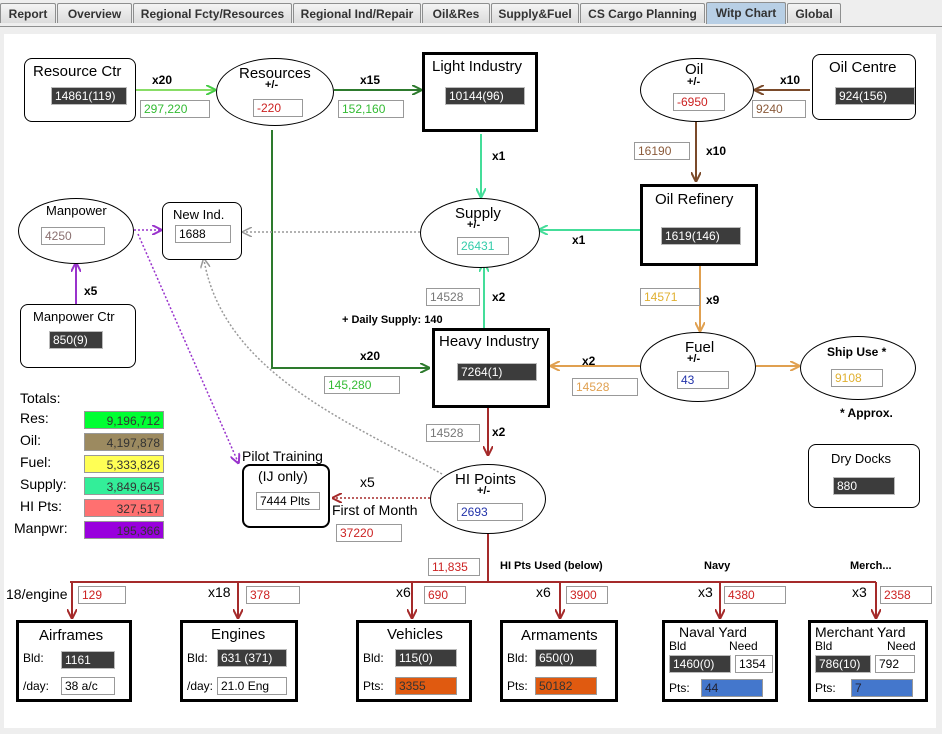 This screenshot has width=942, height=734. I want to click on vehicles-pts-label: Pts:, so click(373, 686).